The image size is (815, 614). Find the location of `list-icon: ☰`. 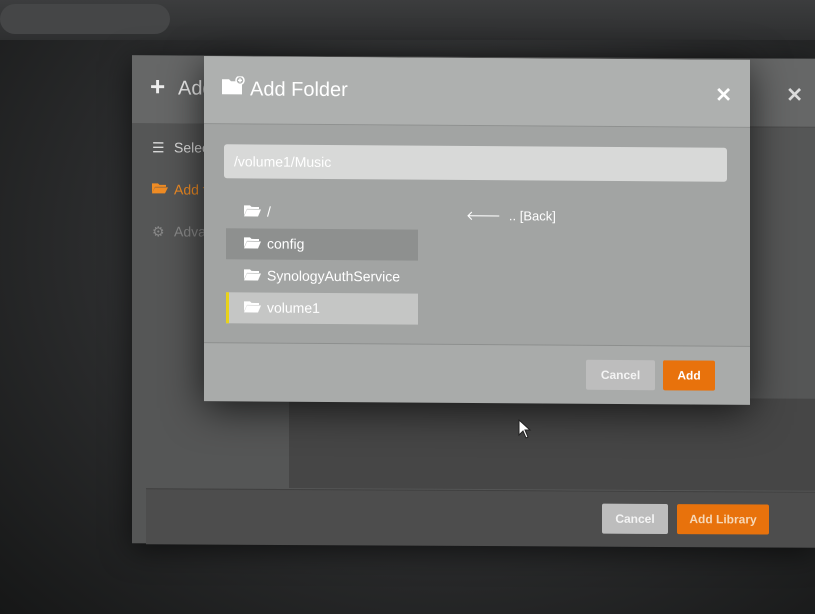

list-icon: ☰ is located at coordinates (158, 147).